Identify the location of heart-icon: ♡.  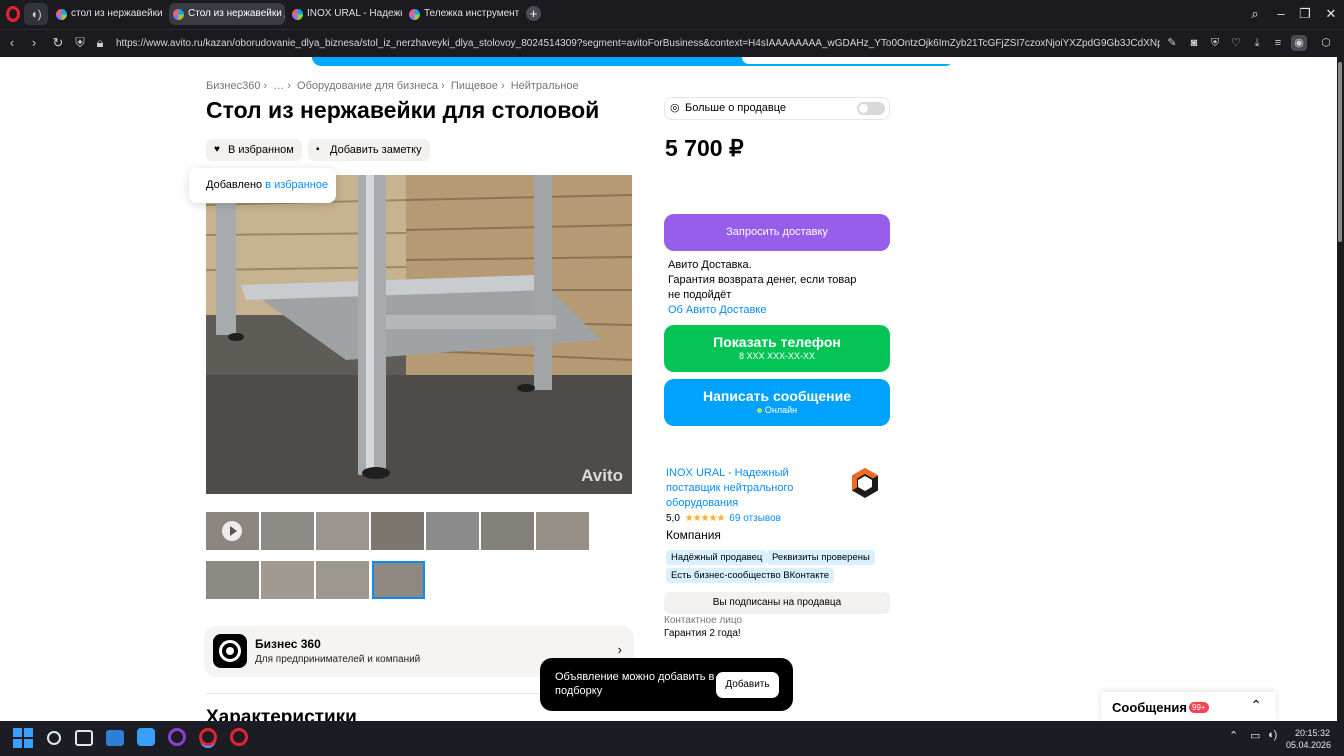
(1236, 43).